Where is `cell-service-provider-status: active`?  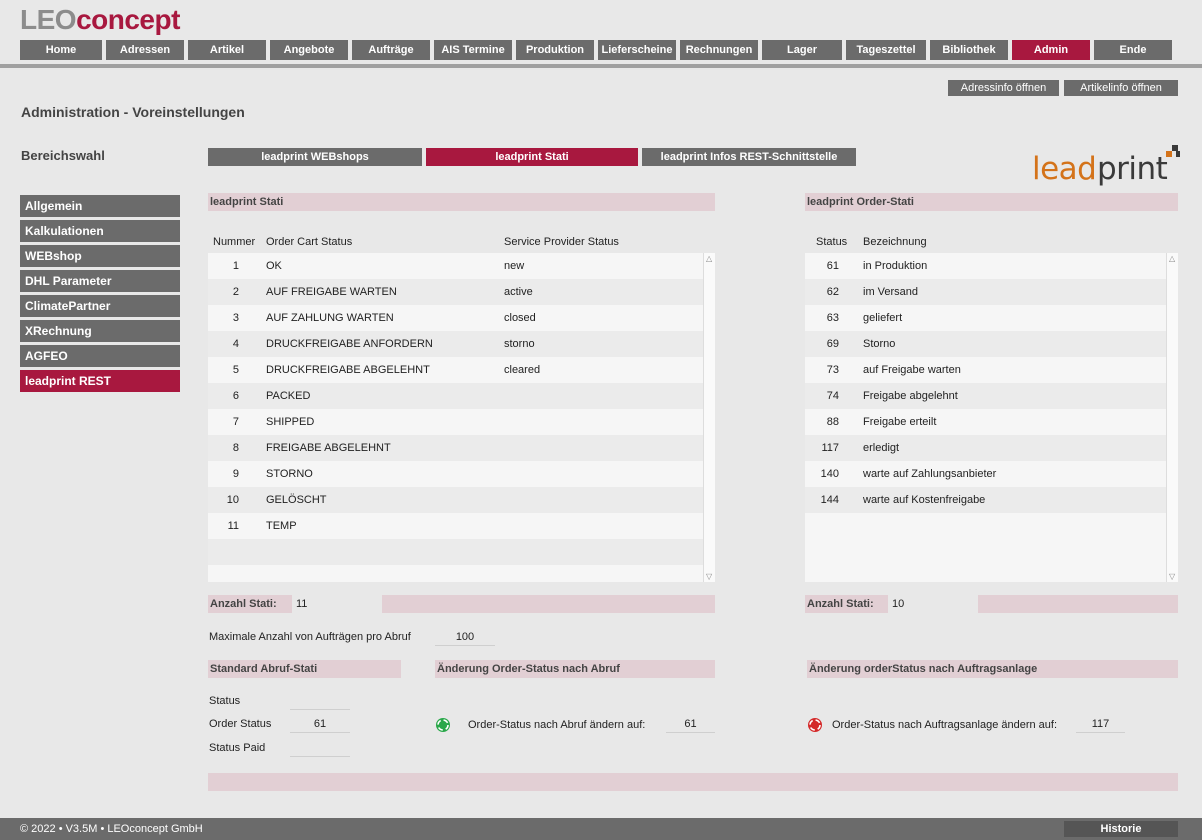 cell-service-provider-status: active is located at coordinates (518, 292).